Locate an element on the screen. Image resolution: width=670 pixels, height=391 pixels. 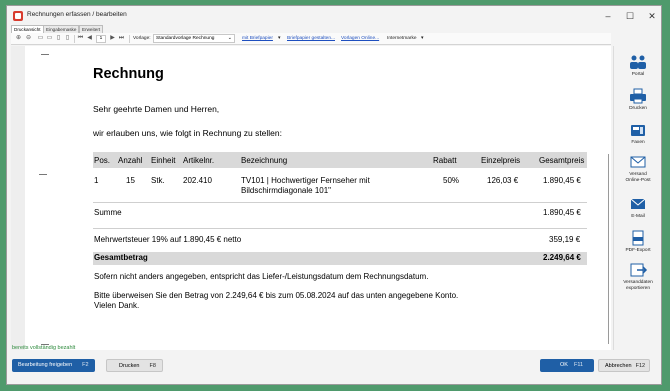
zoom-in-icon: ⊕ is located at coordinates (18, 38).